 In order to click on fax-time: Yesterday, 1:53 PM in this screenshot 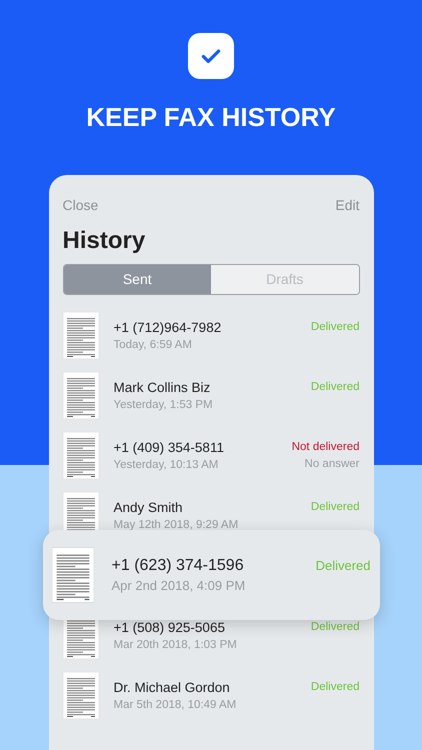, I will do `click(164, 405)`.